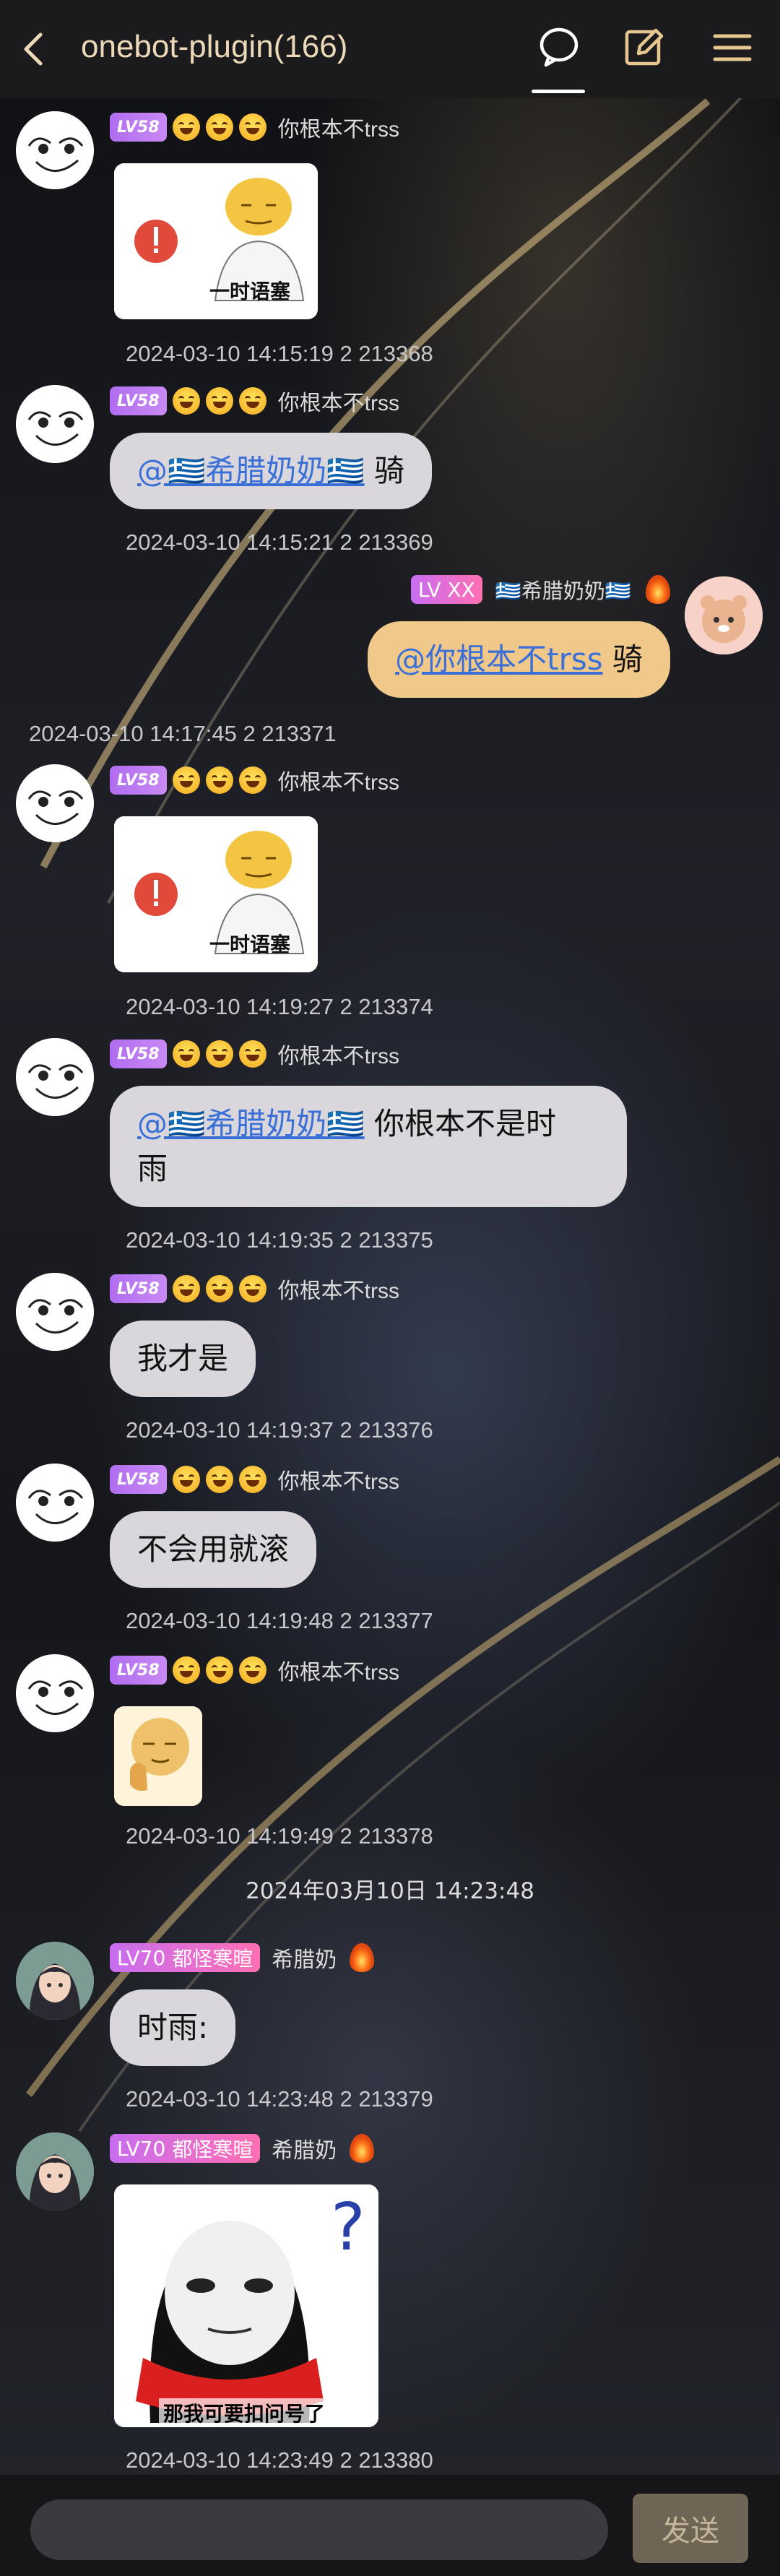  What do you see at coordinates (563, 589) in the screenshot?
I see `sender-name: 🇬🇷希腊奶奶🇬🇷` at bounding box center [563, 589].